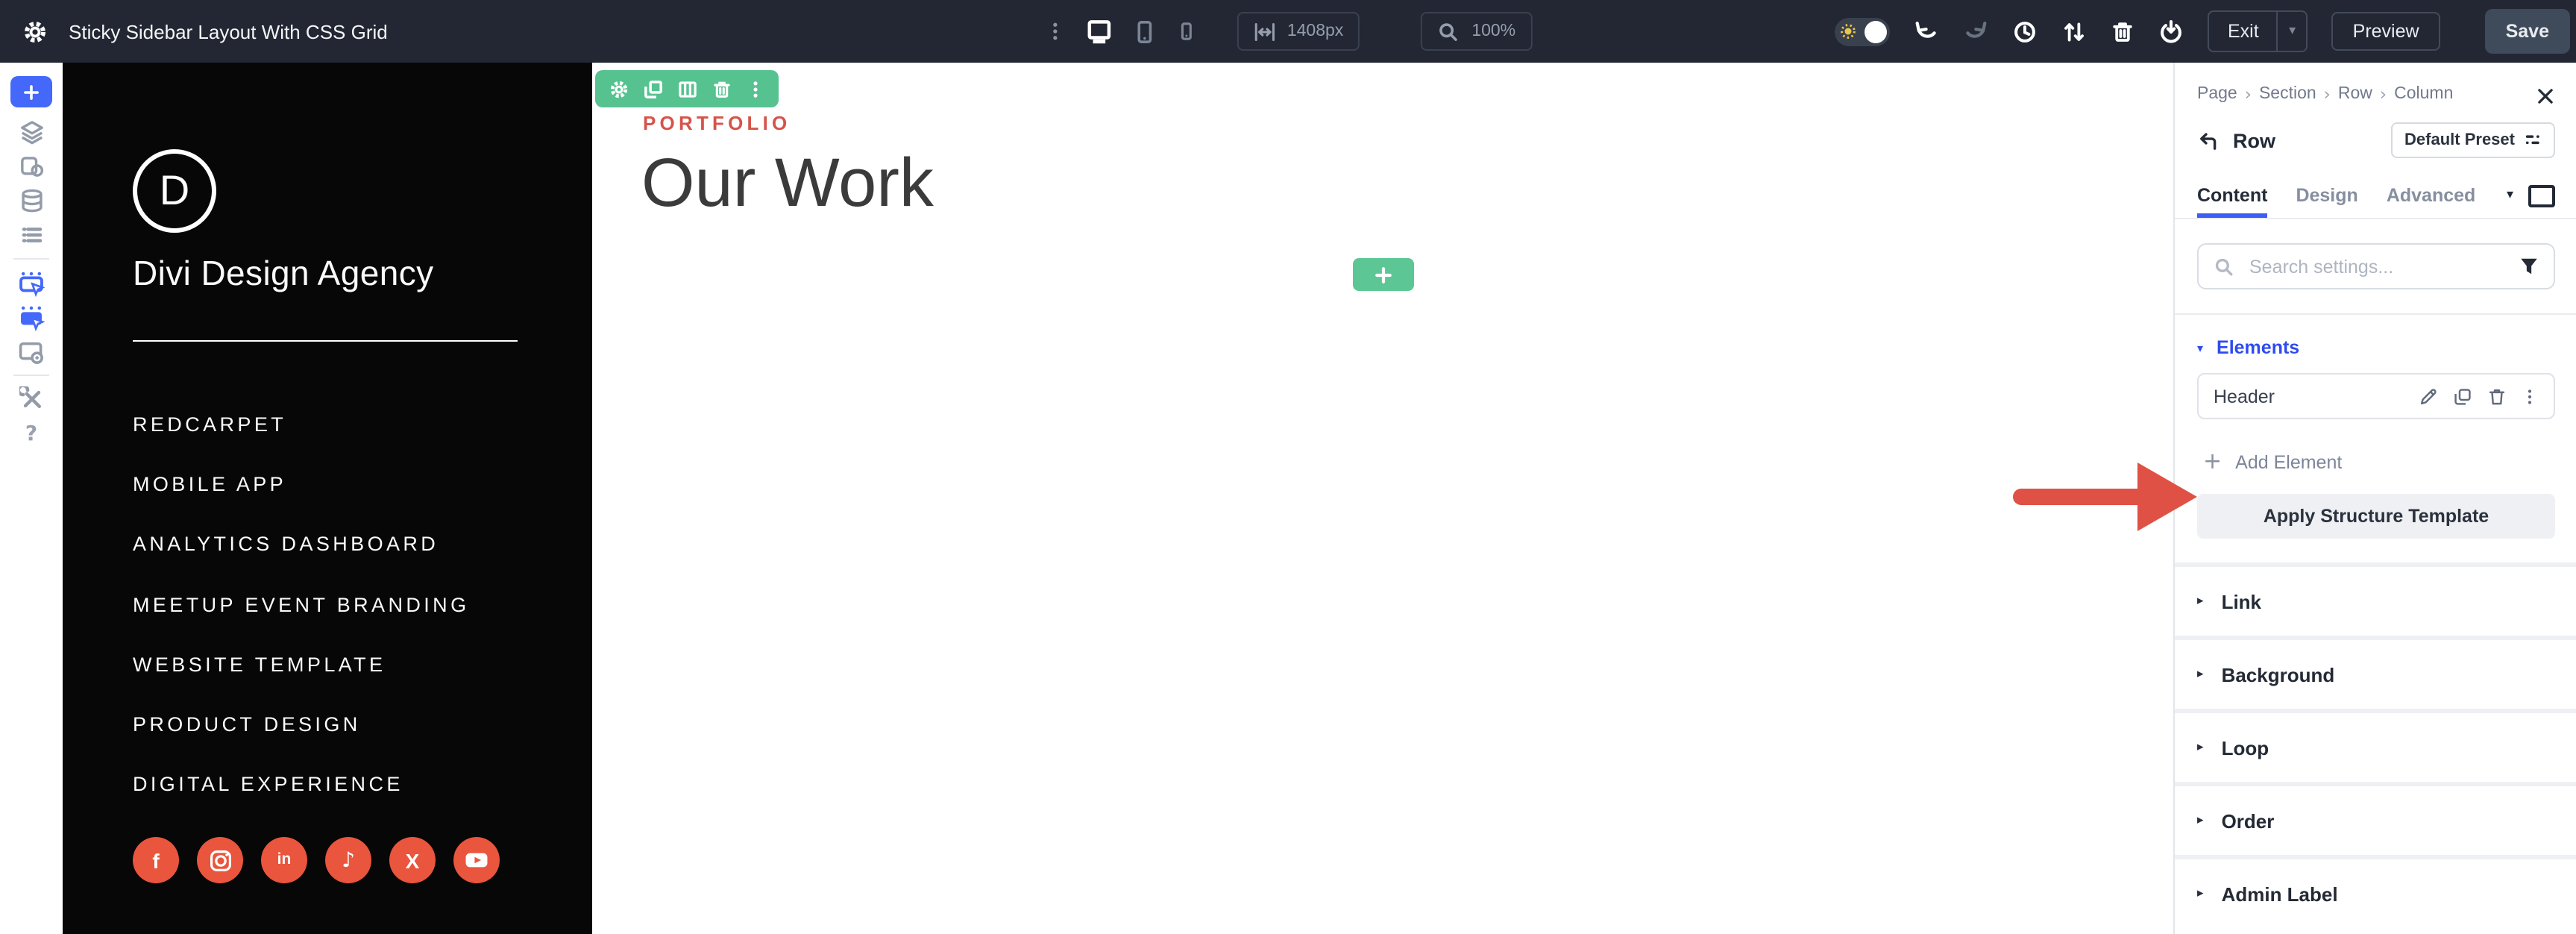 This screenshot has width=2576, height=934. Describe the element at coordinates (31, 317) in the screenshot. I see `click-mode-icon` at that location.